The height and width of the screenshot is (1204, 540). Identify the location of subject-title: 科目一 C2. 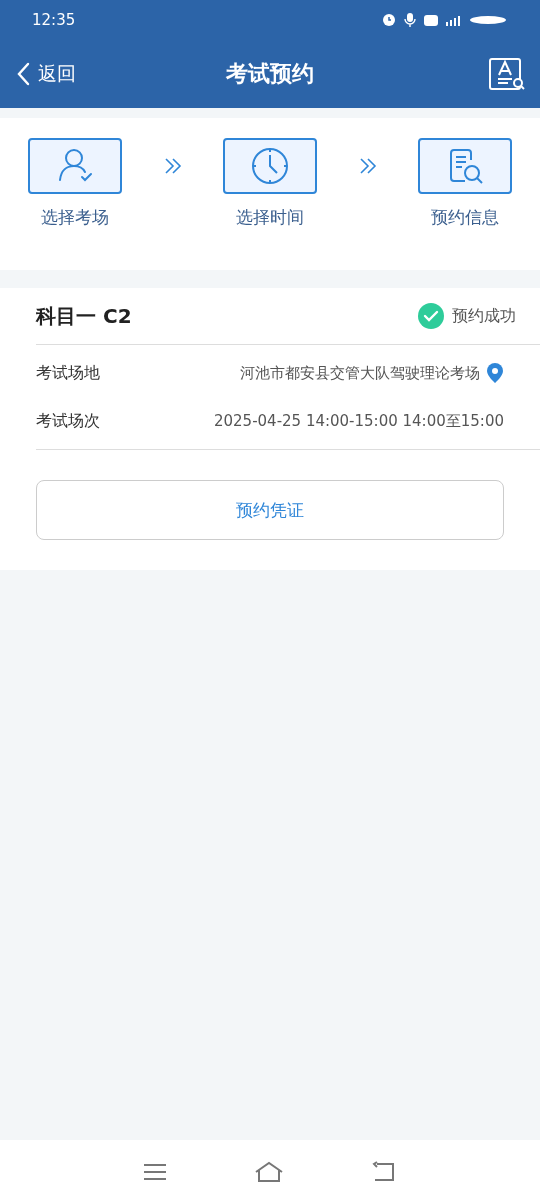
(84, 316).